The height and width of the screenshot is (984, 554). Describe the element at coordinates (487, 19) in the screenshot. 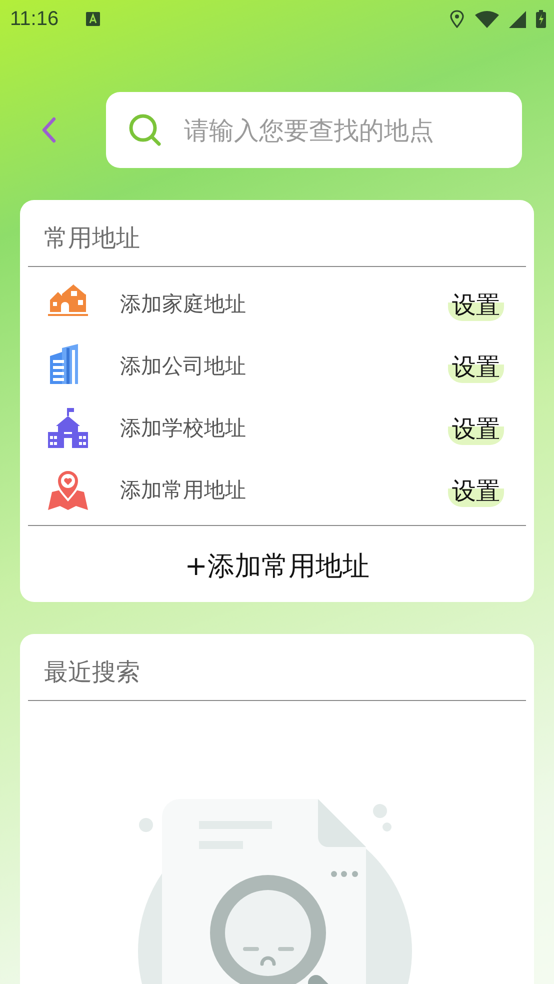

I see `wifi-icon` at that location.